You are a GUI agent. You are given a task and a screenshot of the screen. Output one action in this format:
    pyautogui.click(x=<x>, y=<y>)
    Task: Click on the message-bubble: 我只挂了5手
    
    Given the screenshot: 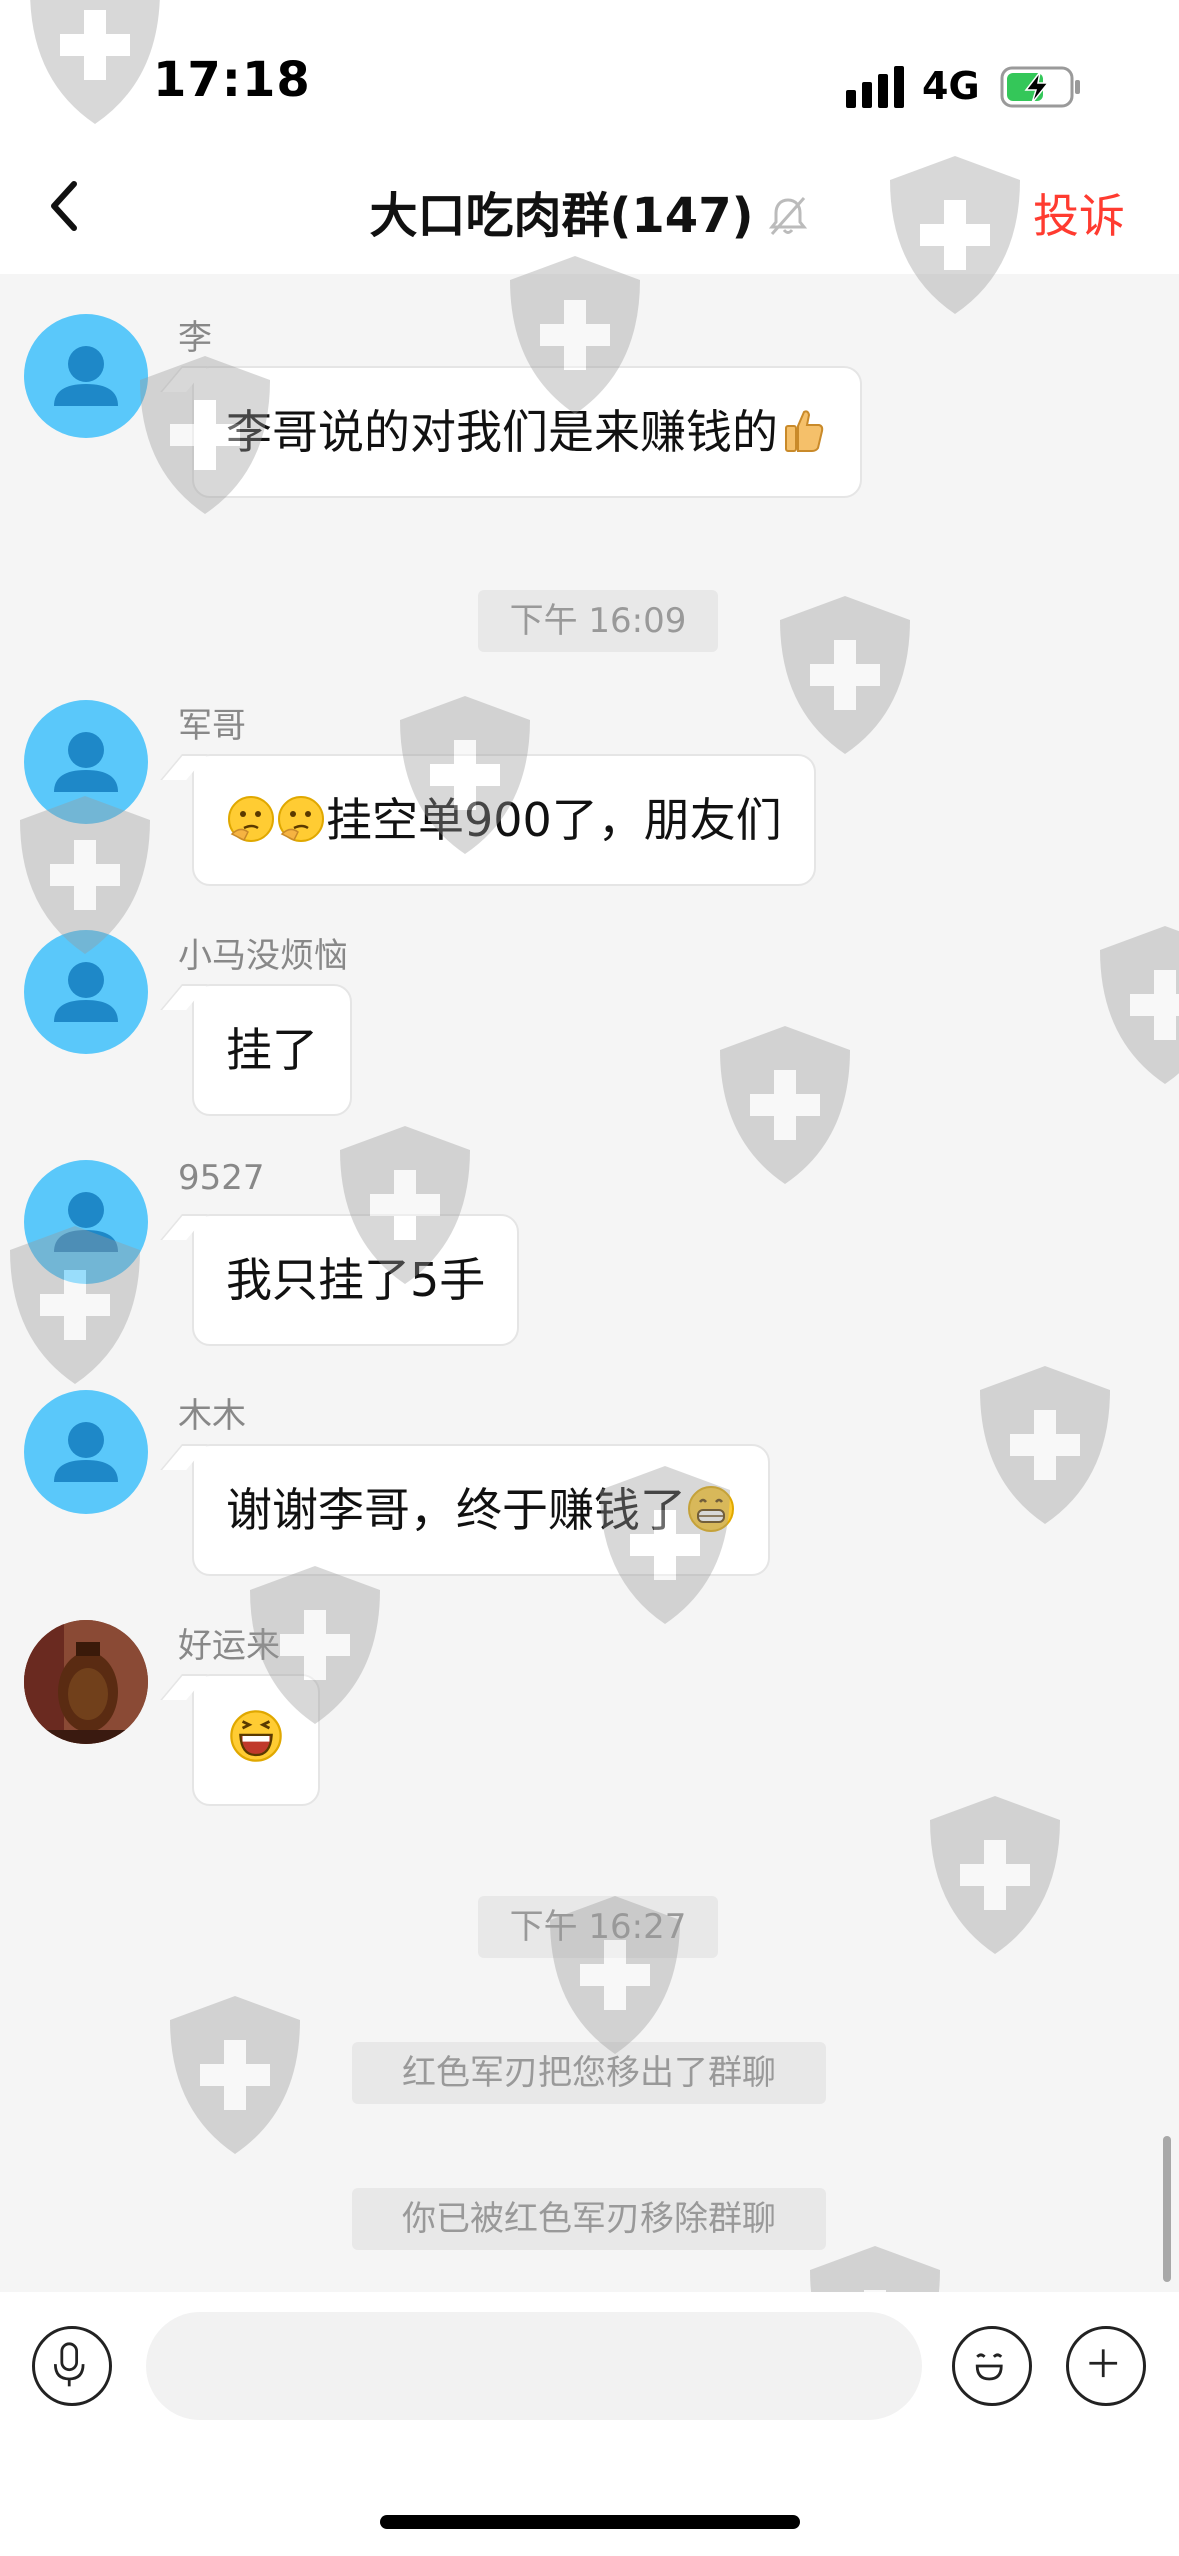 What is the action you would take?
    pyautogui.click(x=356, y=1280)
    